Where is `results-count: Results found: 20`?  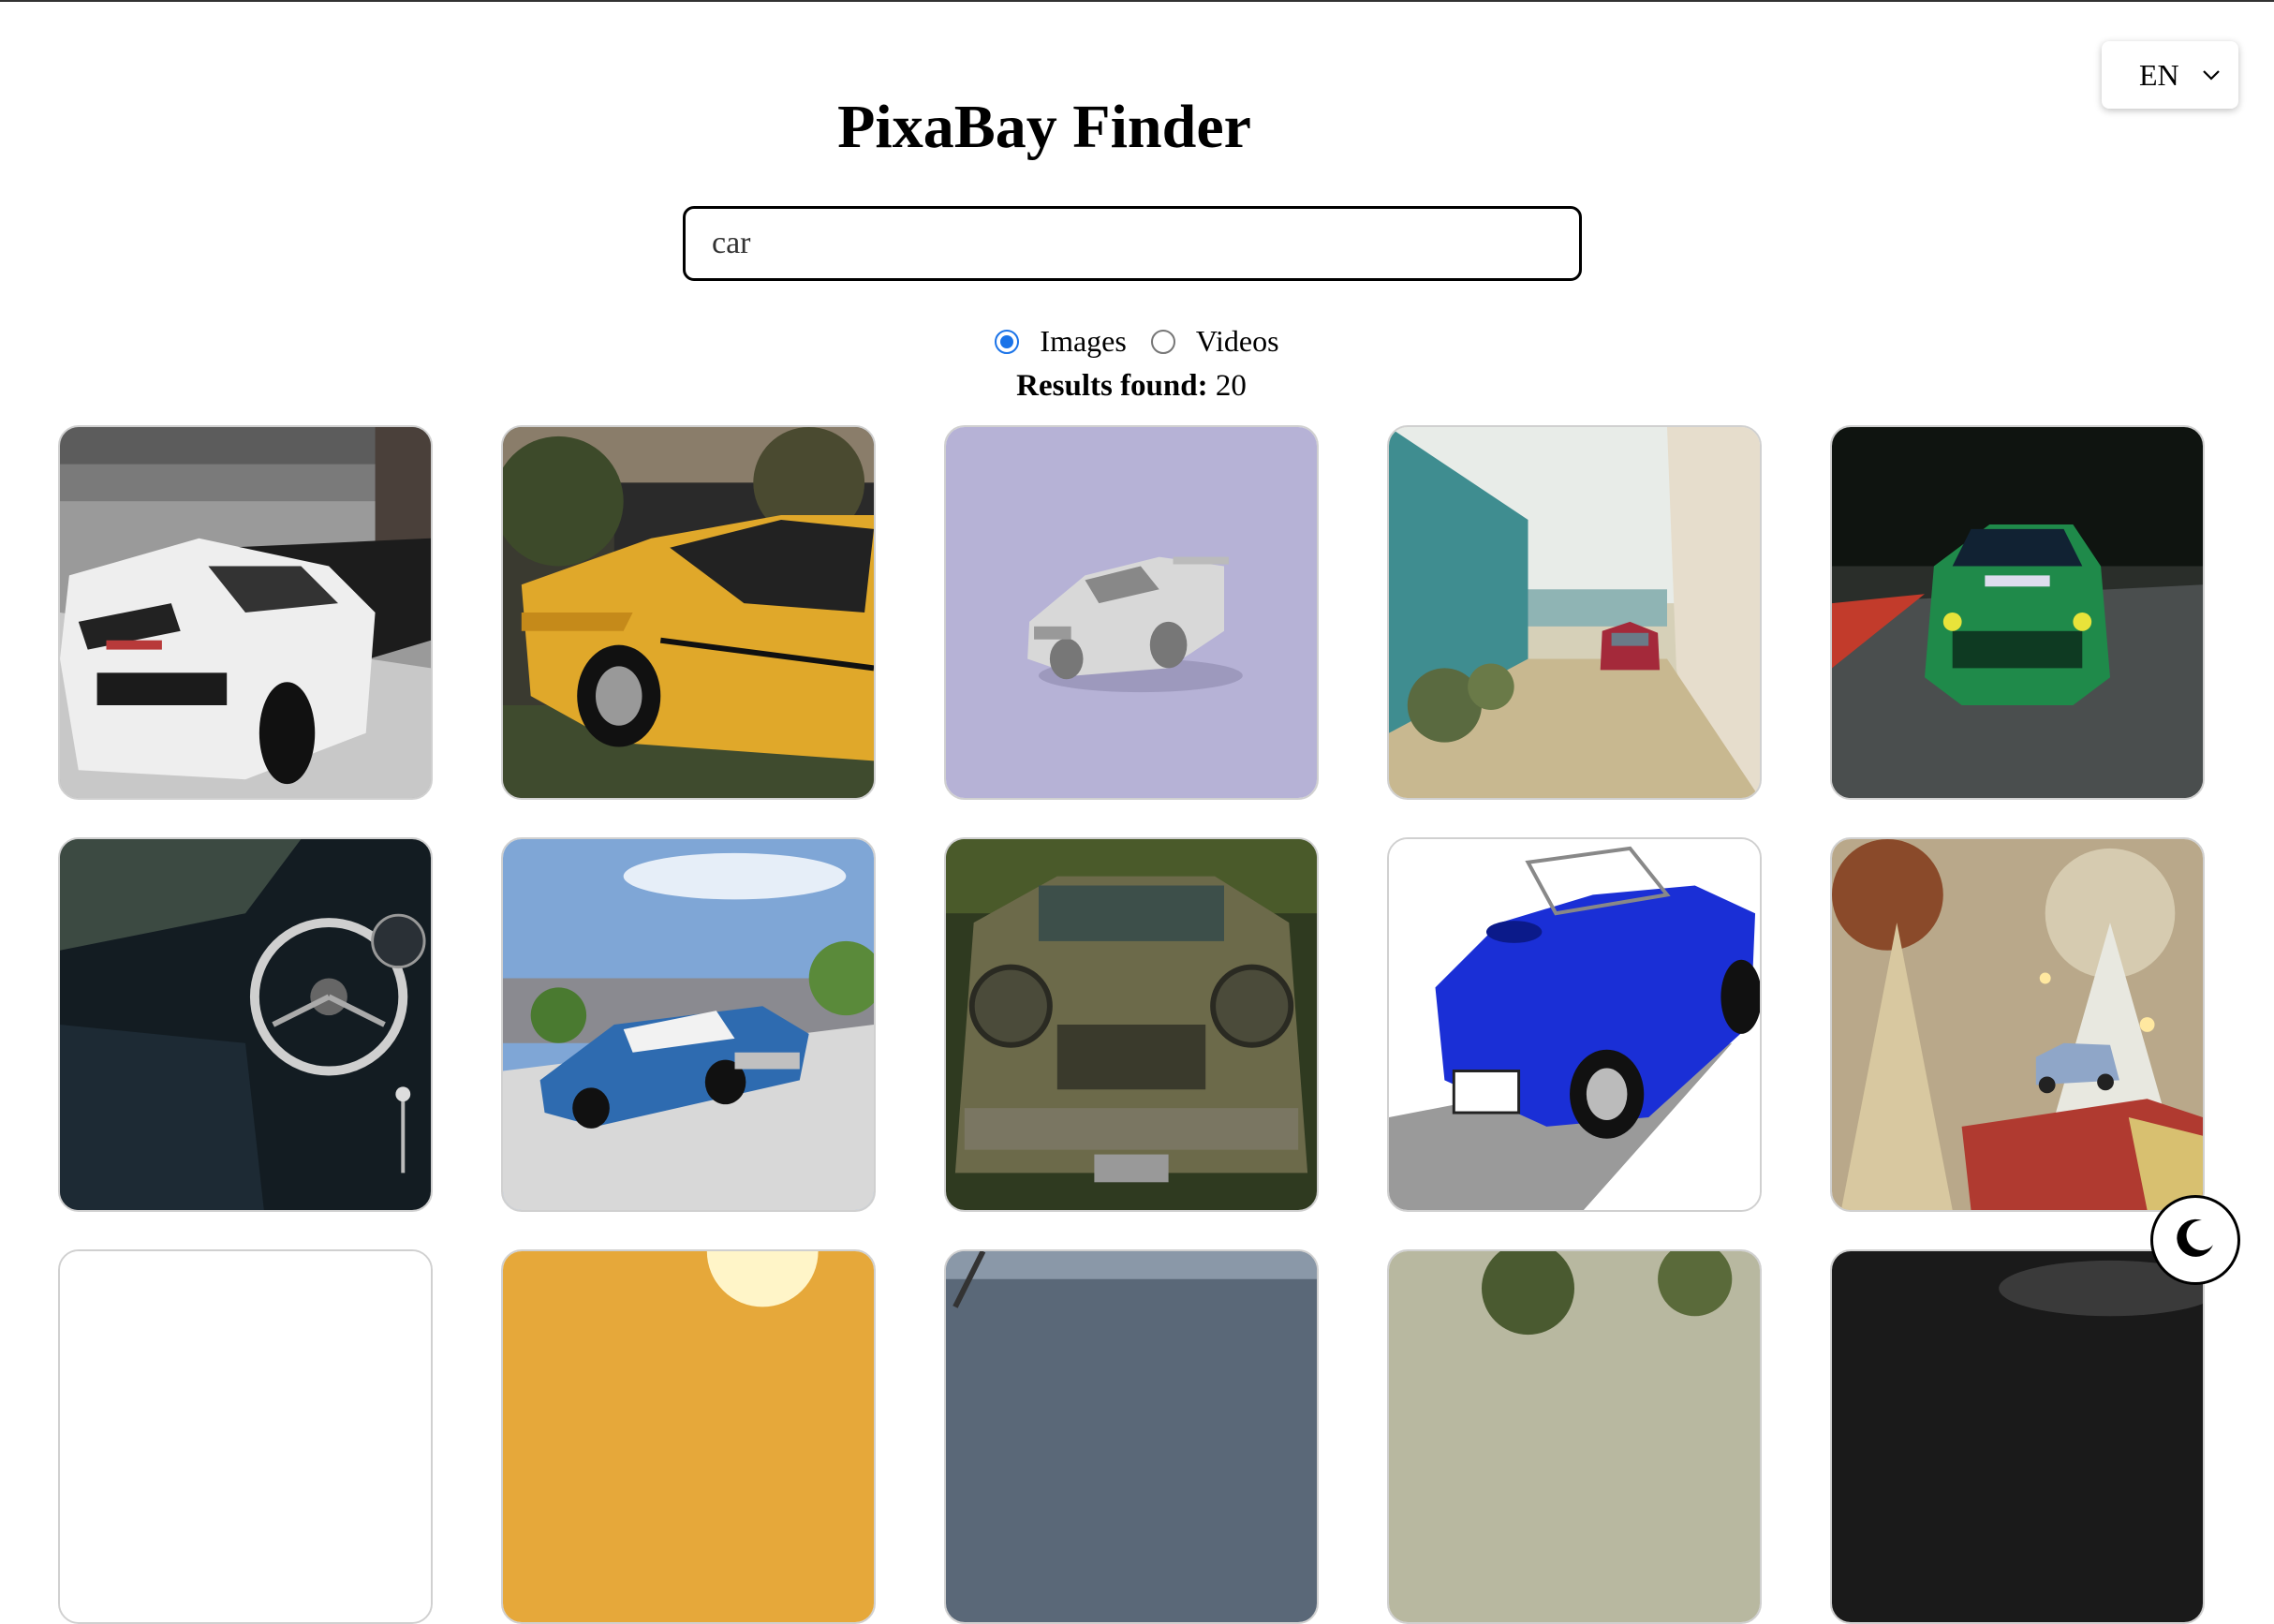 results-count: Results found: 20 is located at coordinates (1131, 386).